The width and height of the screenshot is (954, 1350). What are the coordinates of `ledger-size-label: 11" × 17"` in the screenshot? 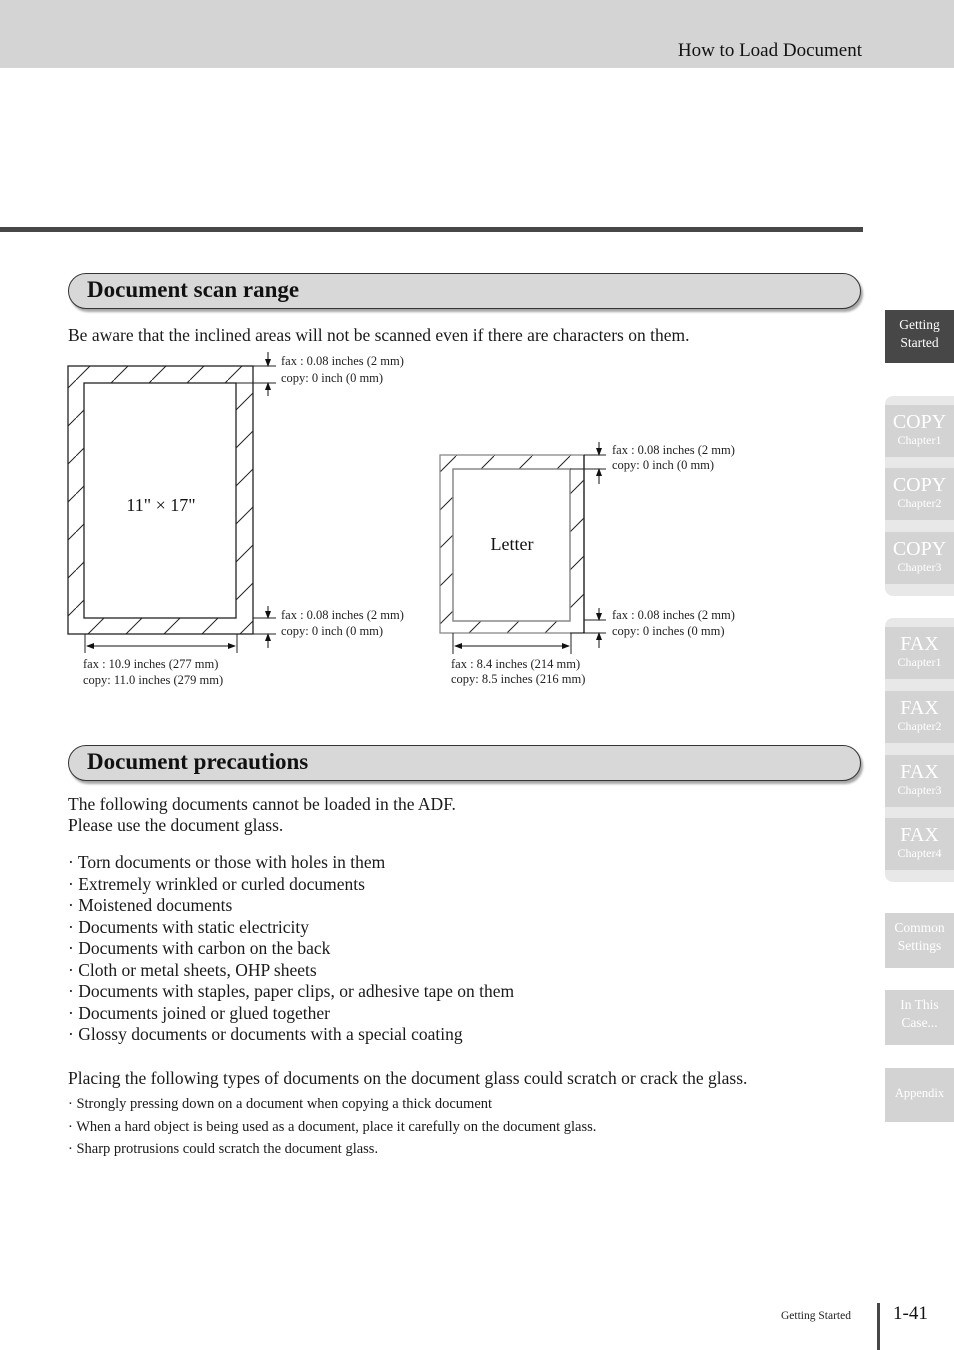 It's located at (160, 505).